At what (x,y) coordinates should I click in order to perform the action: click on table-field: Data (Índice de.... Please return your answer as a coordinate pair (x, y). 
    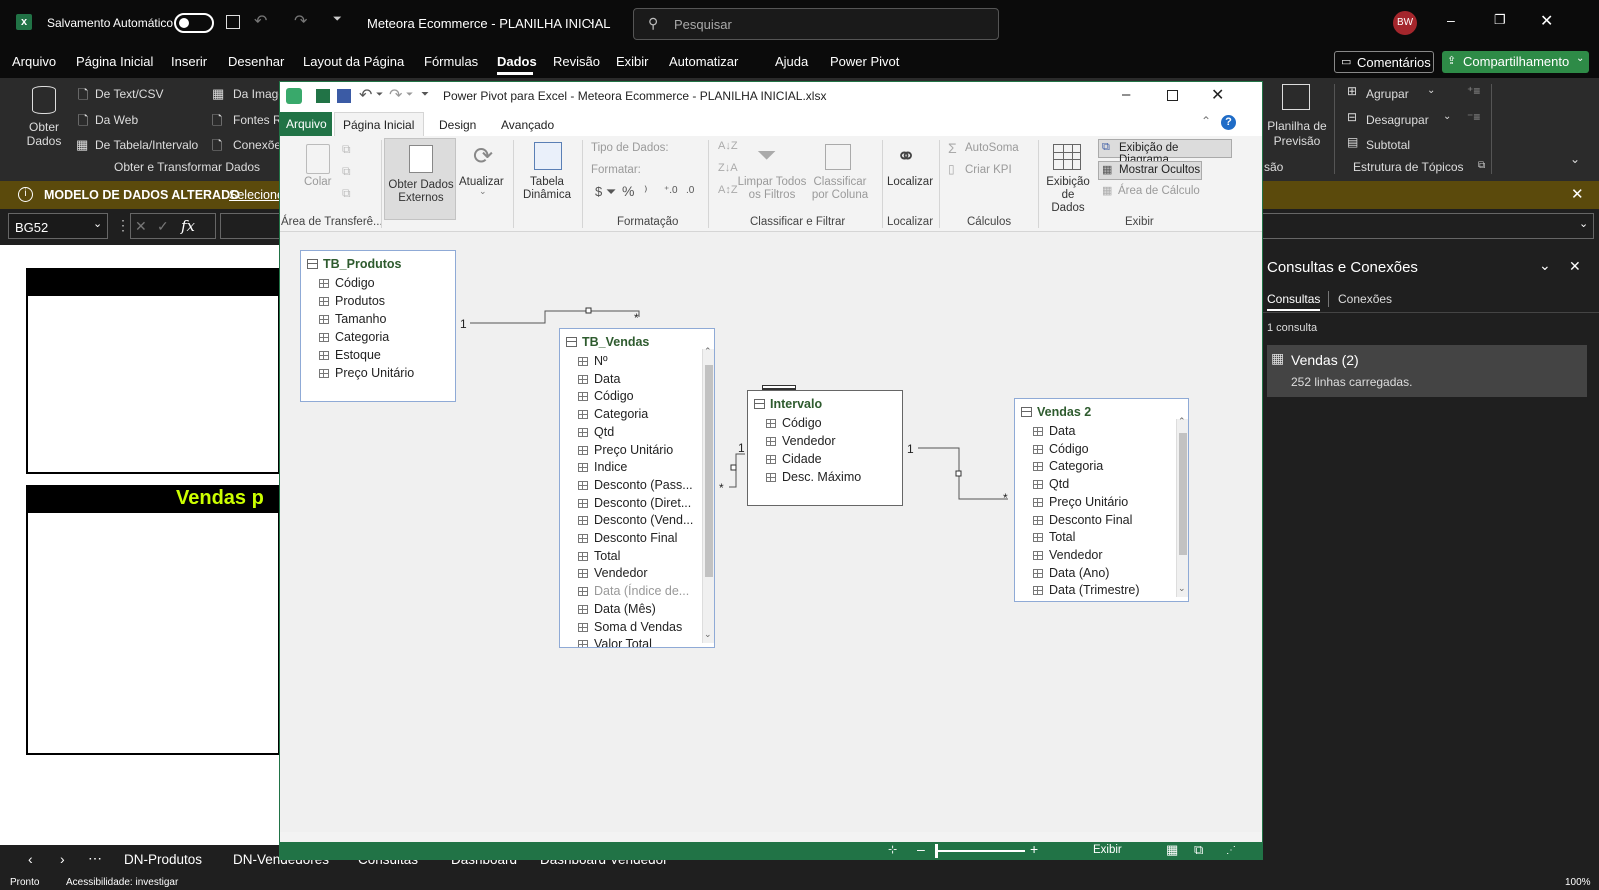
    Looking at the image, I should click on (633, 591).